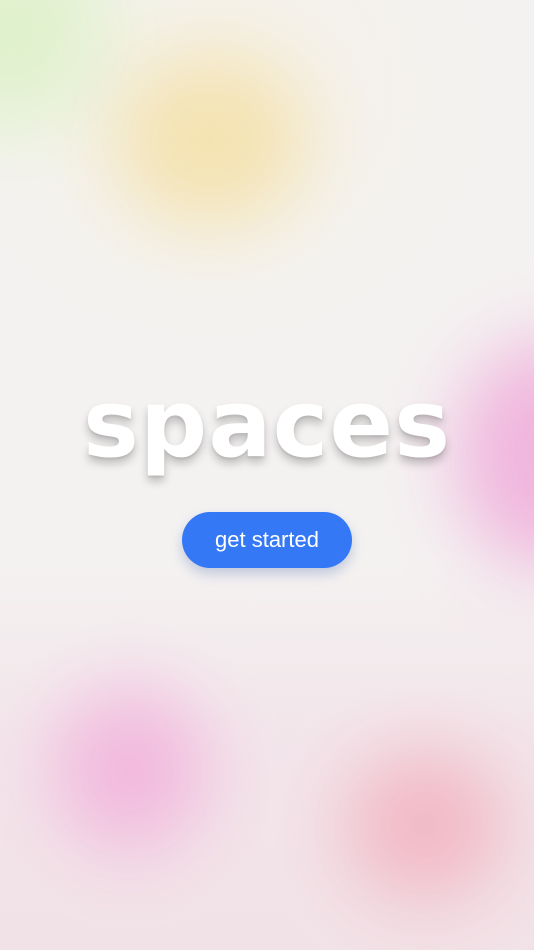 The width and height of the screenshot is (534, 950). What do you see at coordinates (210, 140) in the screenshot?
I see `background-blob-yellow` at bounding box center [210, 140].